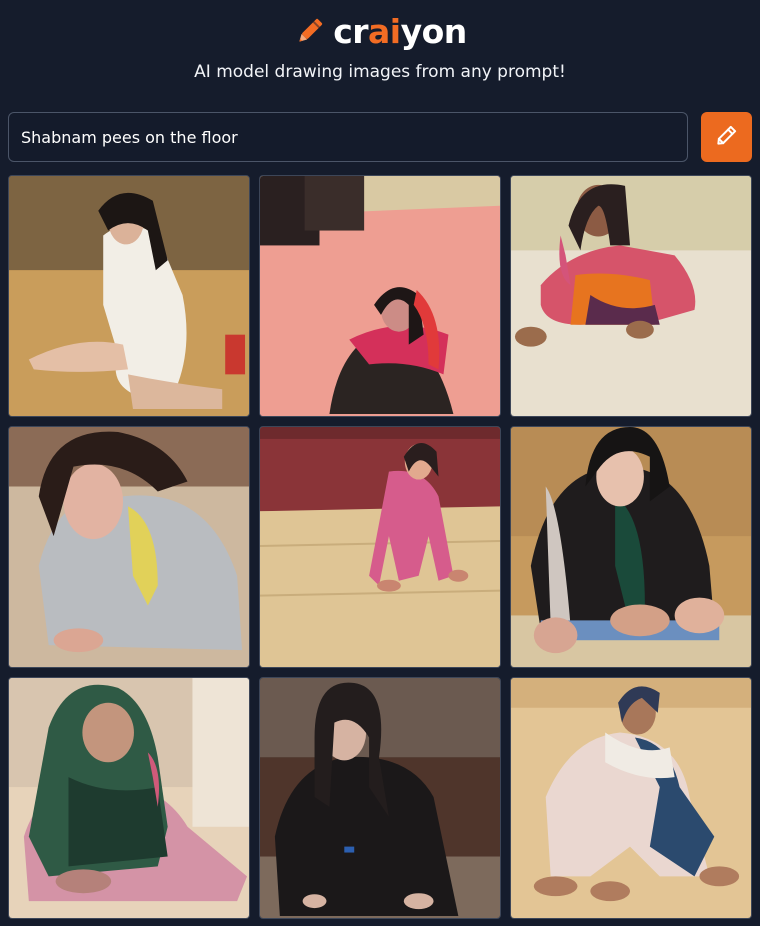  What do you see at coordinates (351, 31) in the screenshot?
I see `logo-part-1: cr` at bounding box center [351, 31].